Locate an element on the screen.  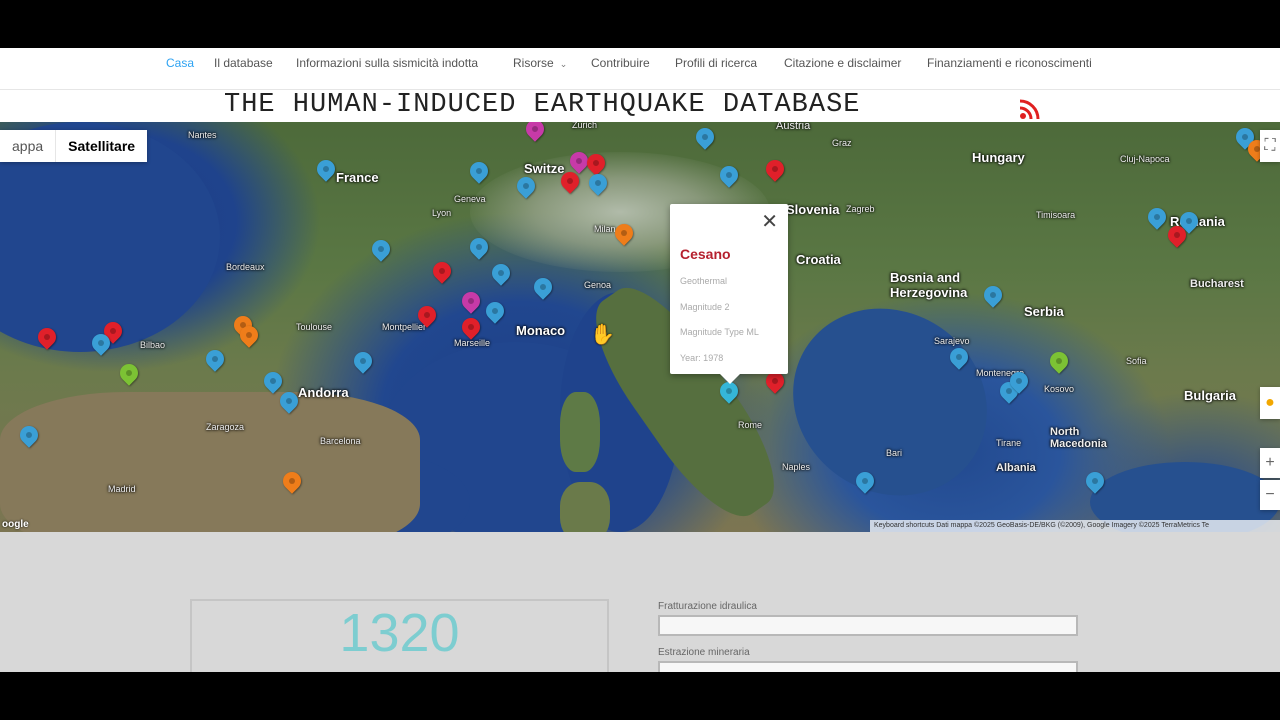
hand-cursor-icon: ✋ is located at coordinates (602, 335).